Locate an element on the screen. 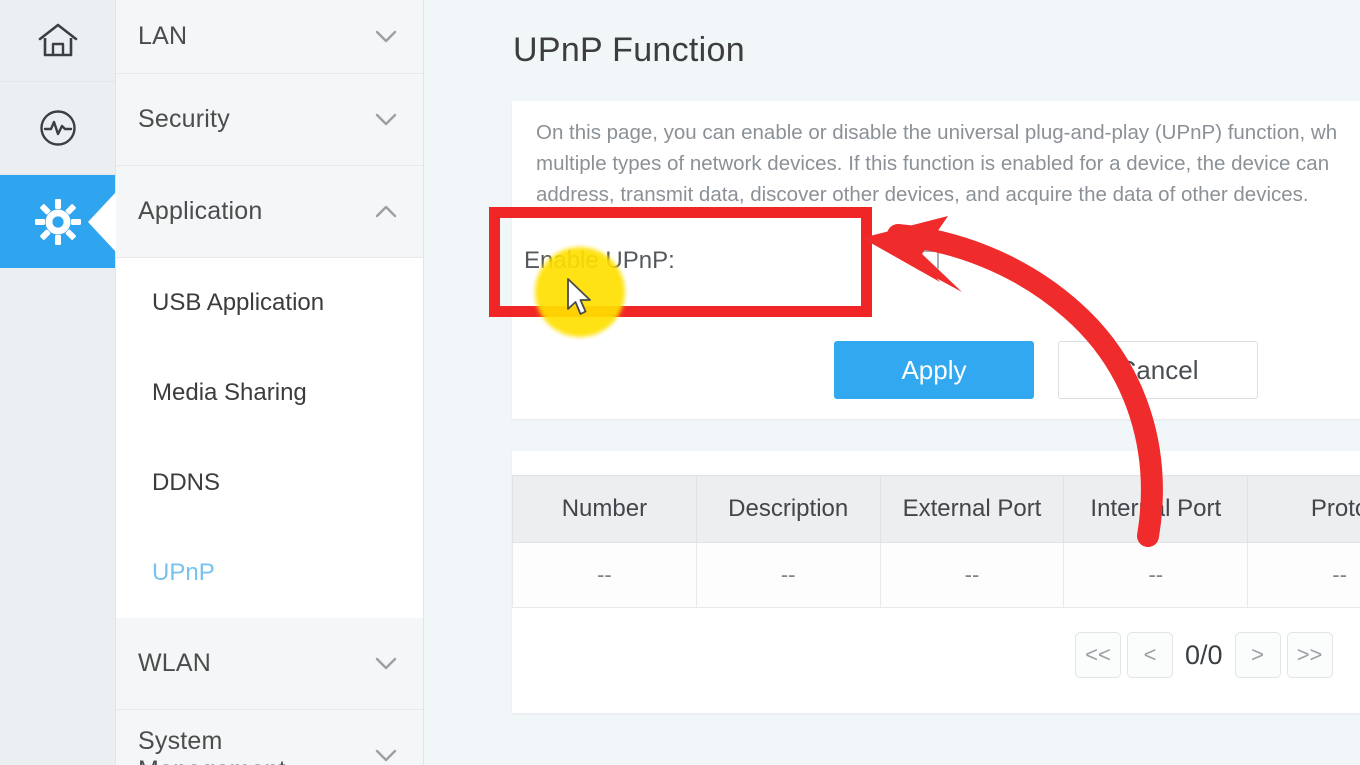  home-icon is located at coordinates (57, 39).